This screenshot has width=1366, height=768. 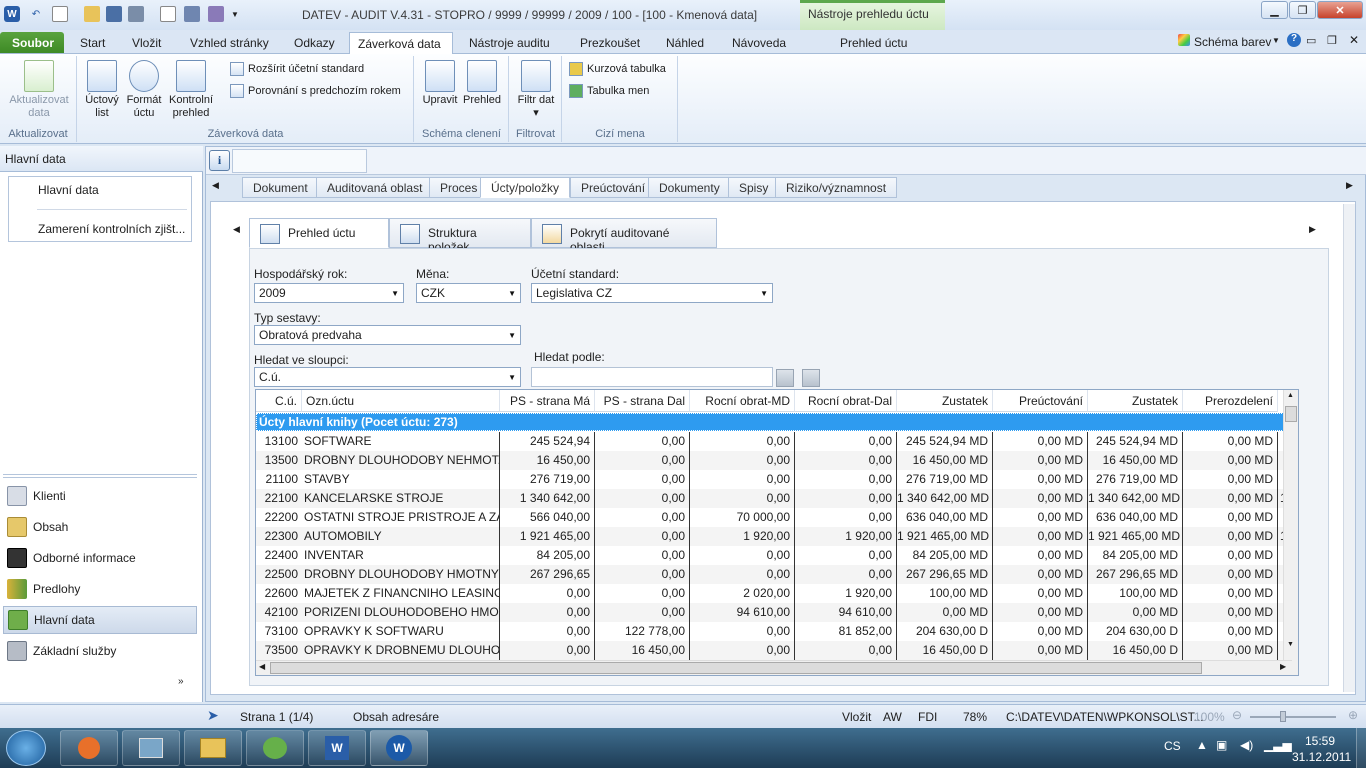 What do you see at coordinates (168, 14) in the screenshot?
I see `preview-icon` at bounding box center [168, 14].